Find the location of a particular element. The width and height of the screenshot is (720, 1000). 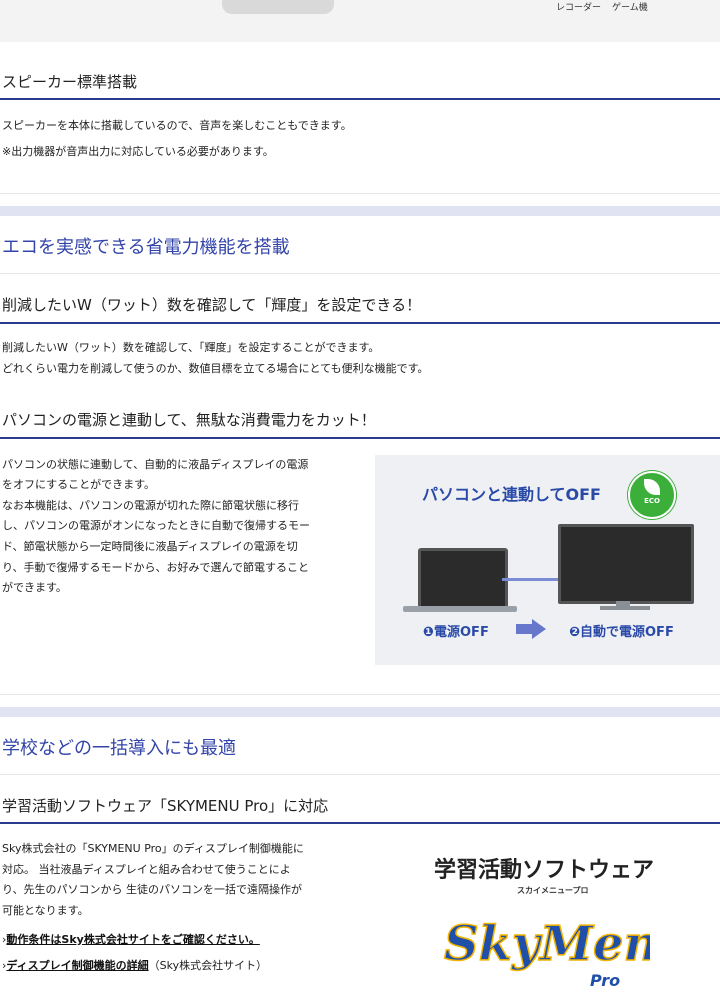

eco-section-title: エコを実感できる省電力機能を搭載 is located at coordinates (146, 247).